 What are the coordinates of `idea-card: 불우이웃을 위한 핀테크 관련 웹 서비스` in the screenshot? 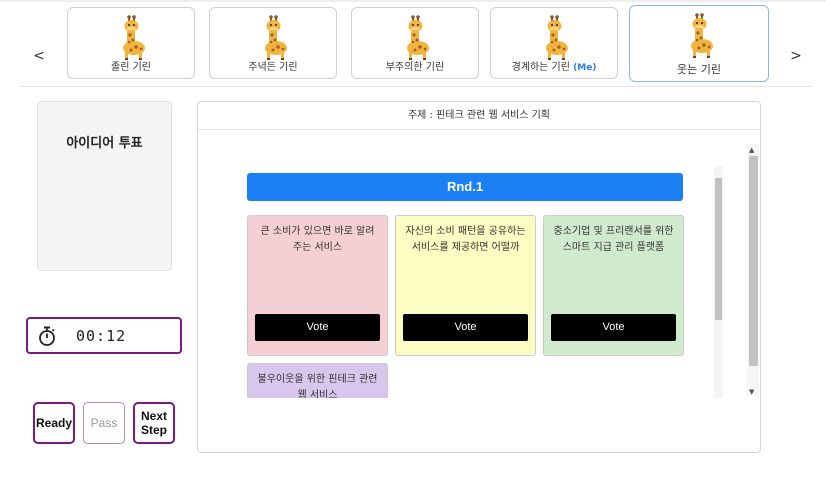 It's located at (317, 380).